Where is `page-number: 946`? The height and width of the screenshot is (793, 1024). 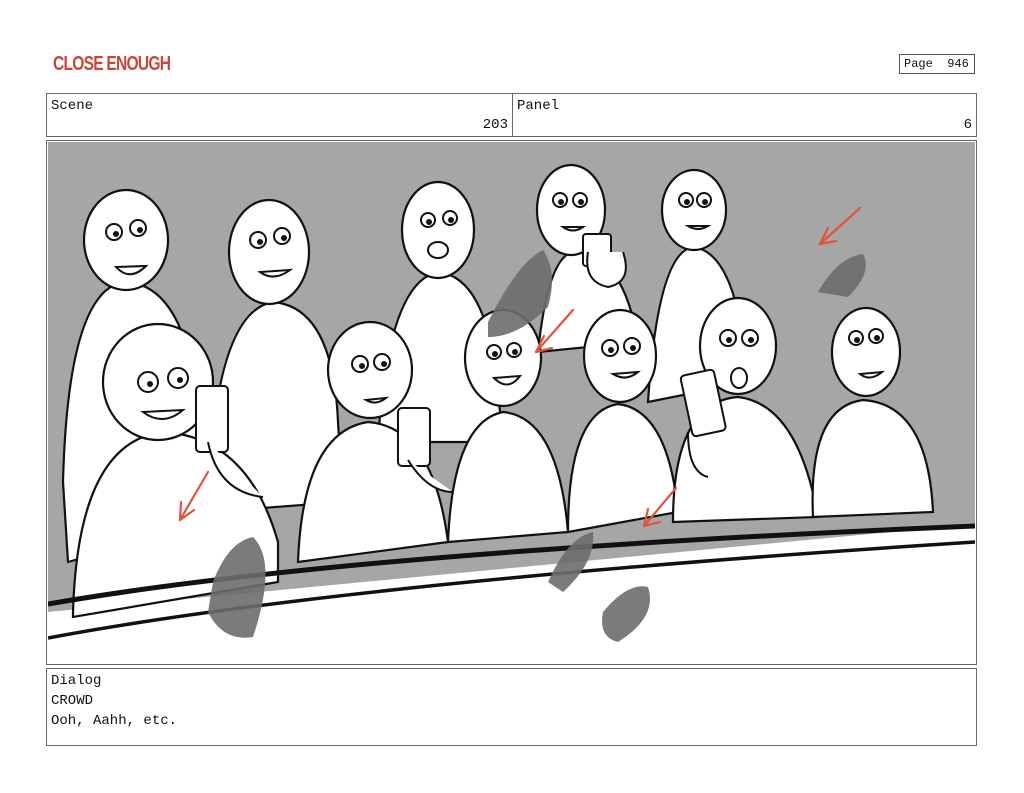
page-number: 946 is located at coordinates (958, 64).